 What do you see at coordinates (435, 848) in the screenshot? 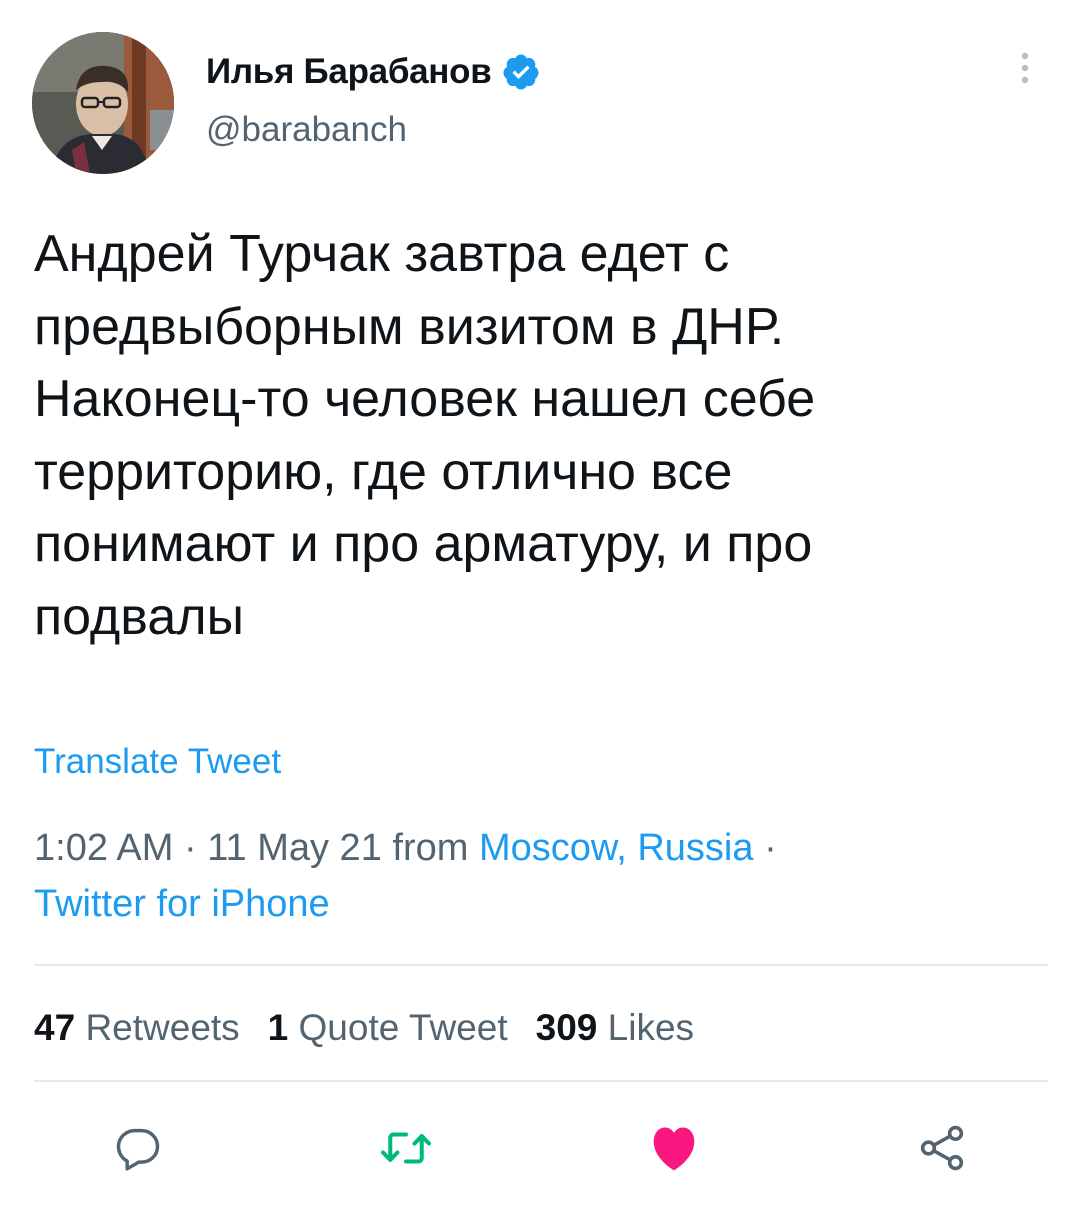
I see `tweet-from-label: from` at bounding box center [435, 848].